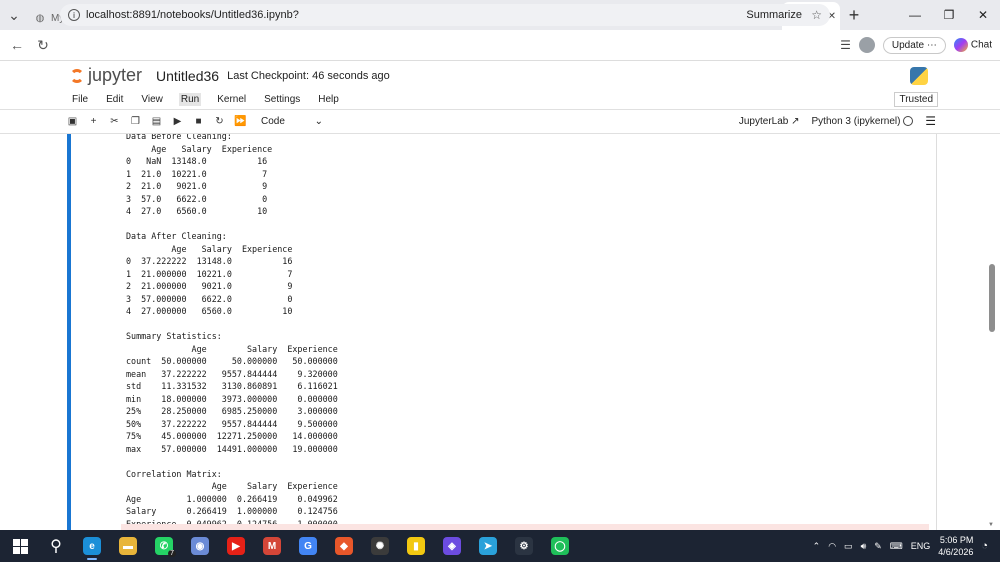 The height and width of the screenshot is (562, 1000). I want to click on taskbar-app: ◆, so click(344, 546).